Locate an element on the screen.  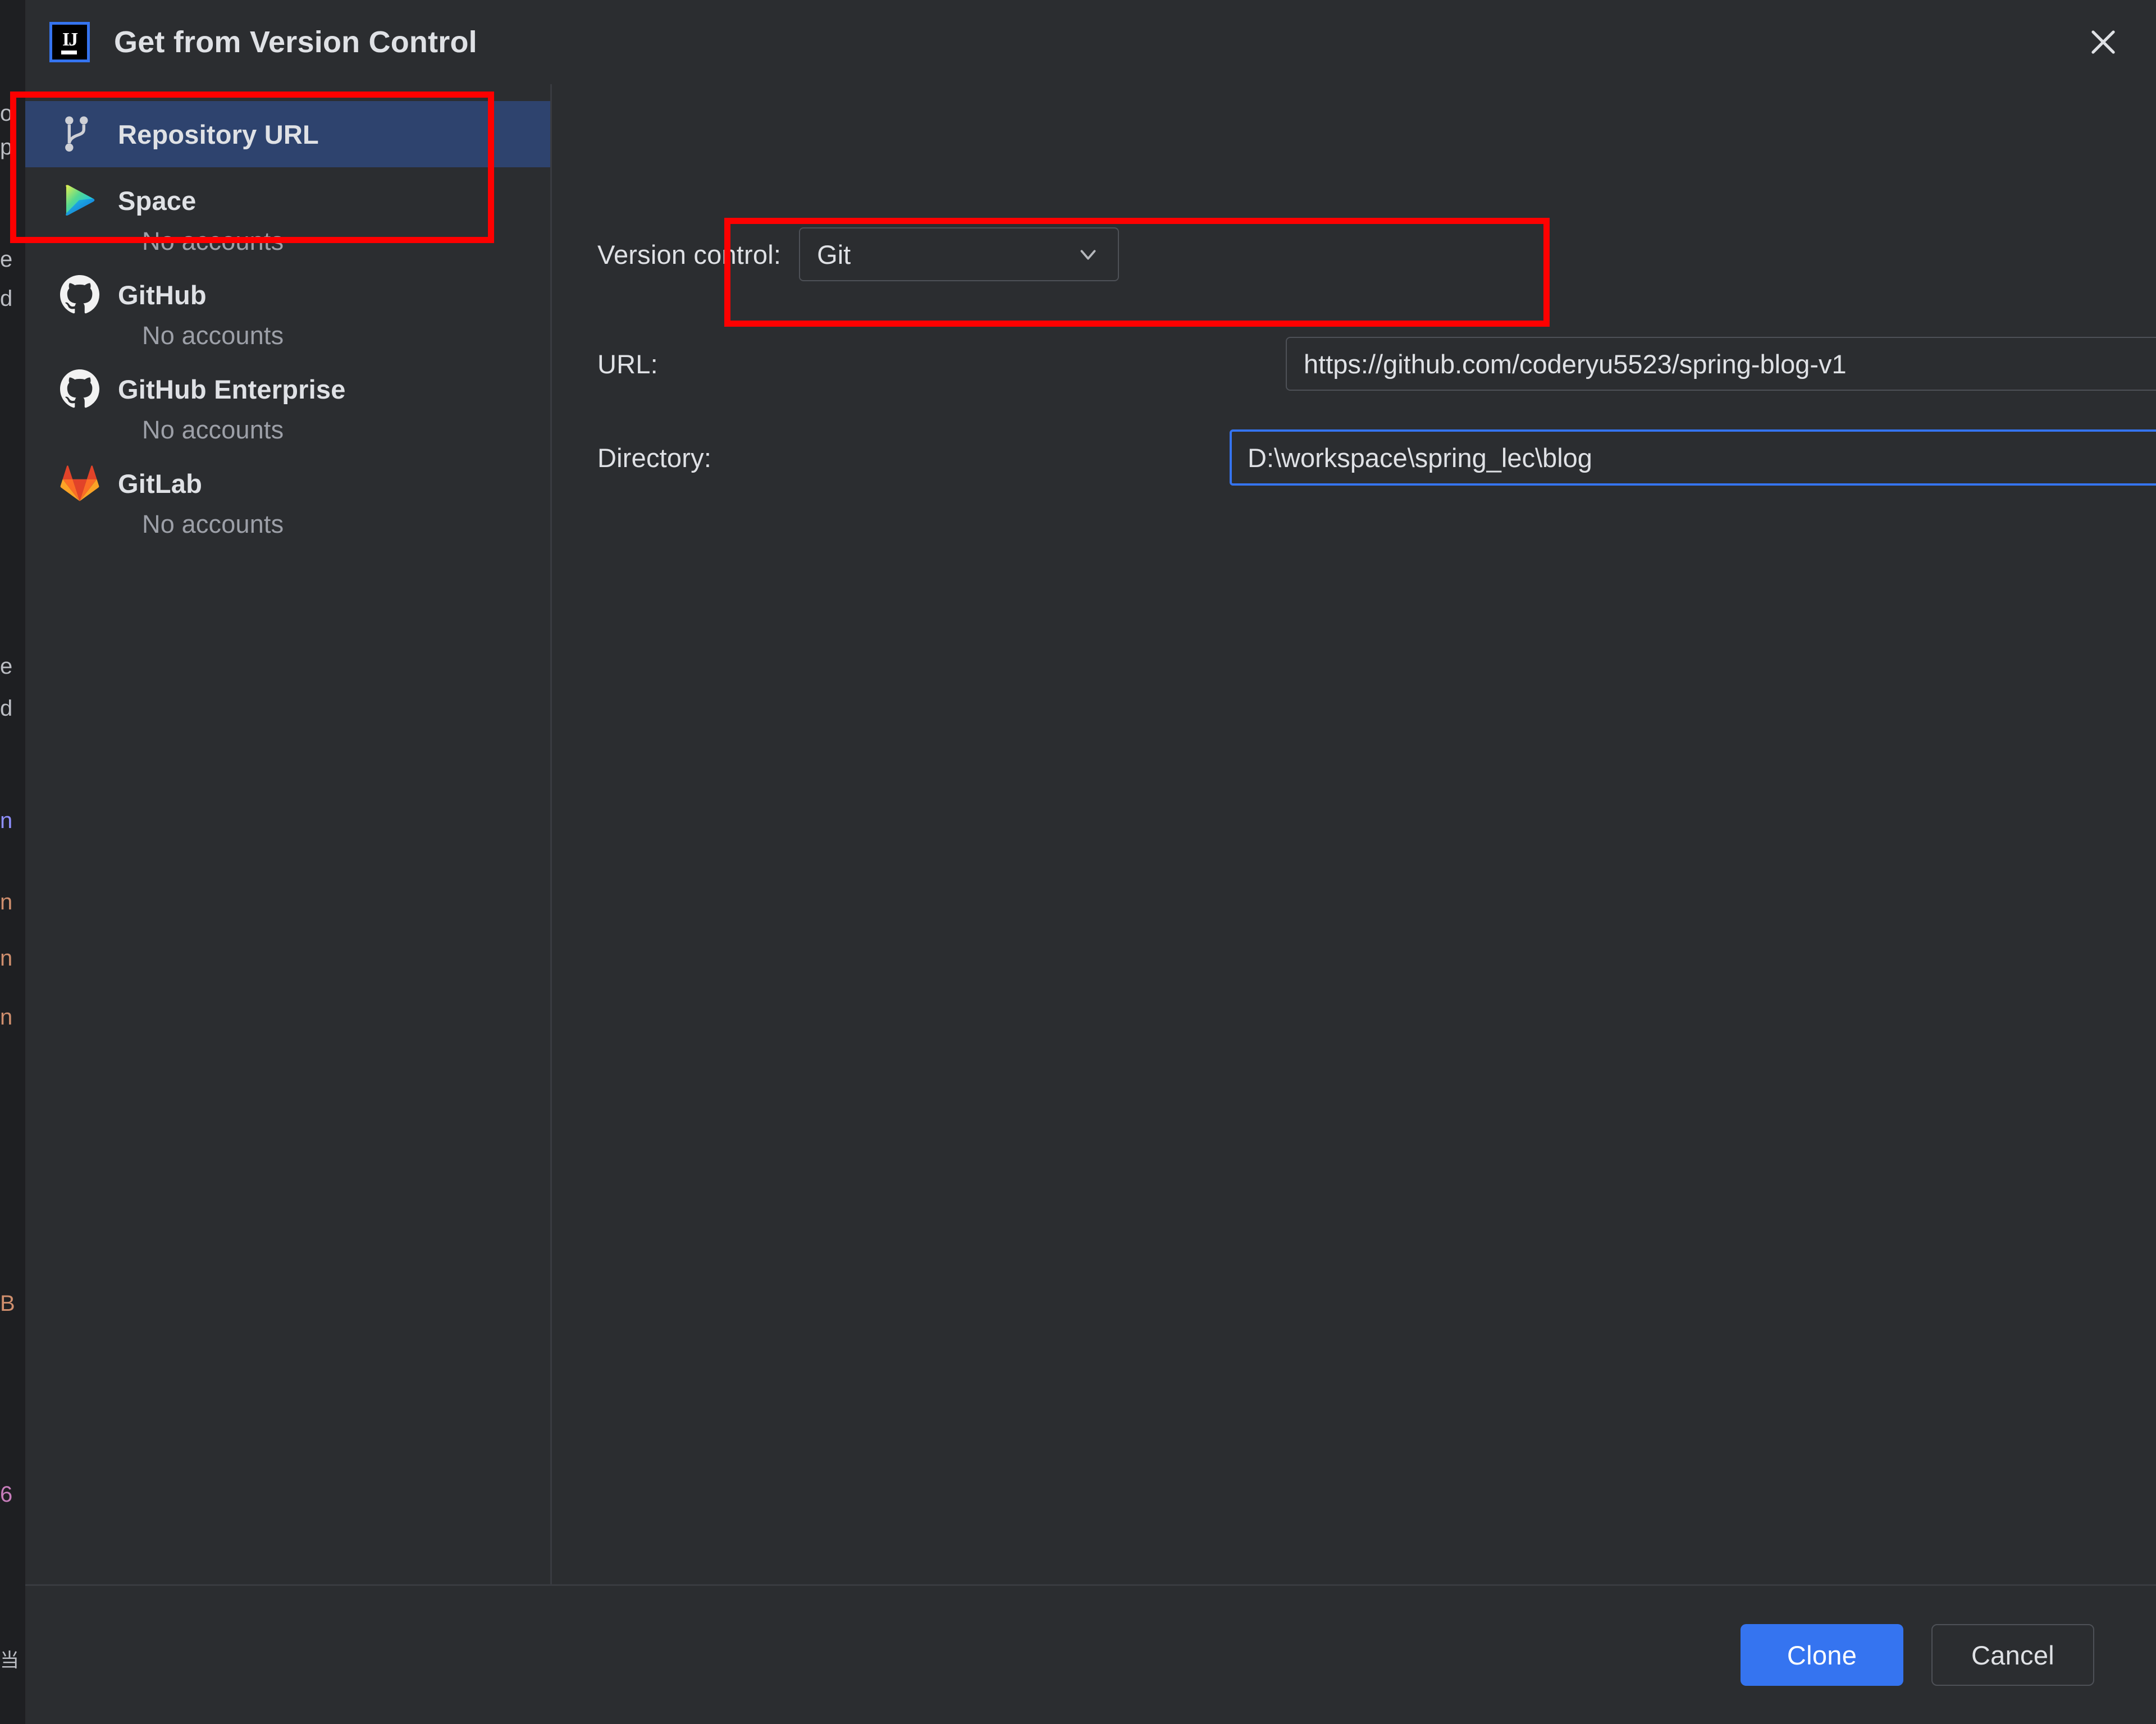
intellij-idea-logo-icon: IJ is located at coordinates (69, 42).